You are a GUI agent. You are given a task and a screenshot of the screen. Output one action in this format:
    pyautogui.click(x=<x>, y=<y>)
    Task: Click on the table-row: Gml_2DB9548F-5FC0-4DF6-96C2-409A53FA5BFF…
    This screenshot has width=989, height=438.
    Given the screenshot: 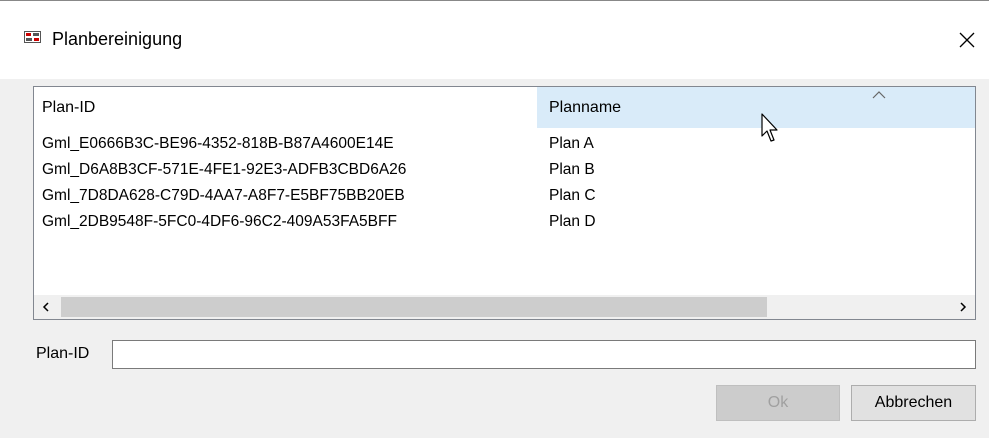 What is the action you would take?
    pyautogui.click(x=504, y=222)
    